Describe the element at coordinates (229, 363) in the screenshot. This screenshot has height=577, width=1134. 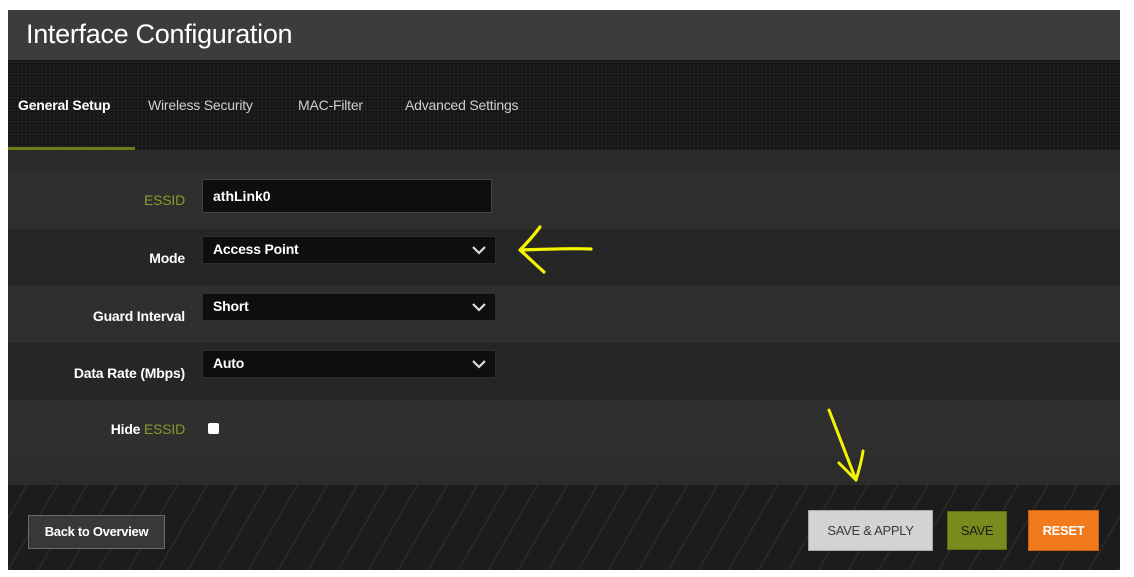
I see `data-rate-select-value: Auto` at that location.